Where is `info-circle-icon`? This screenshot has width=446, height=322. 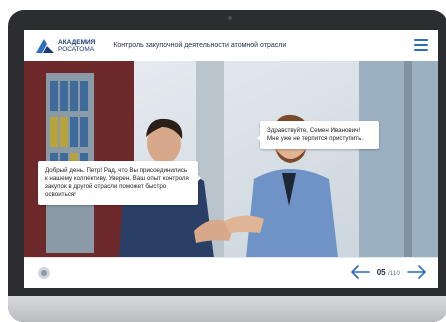 info-circle-icon is located at coordinates (44, 273).